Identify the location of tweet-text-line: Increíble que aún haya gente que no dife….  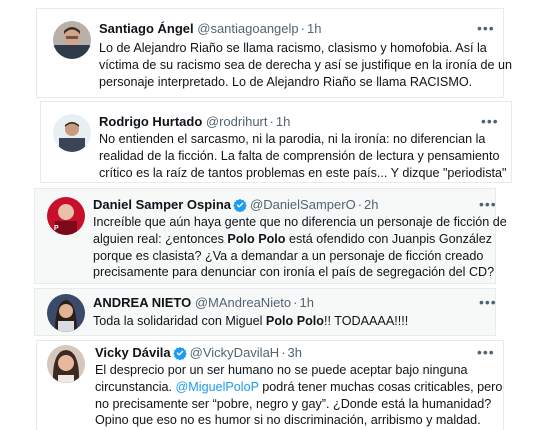
(300, 222).